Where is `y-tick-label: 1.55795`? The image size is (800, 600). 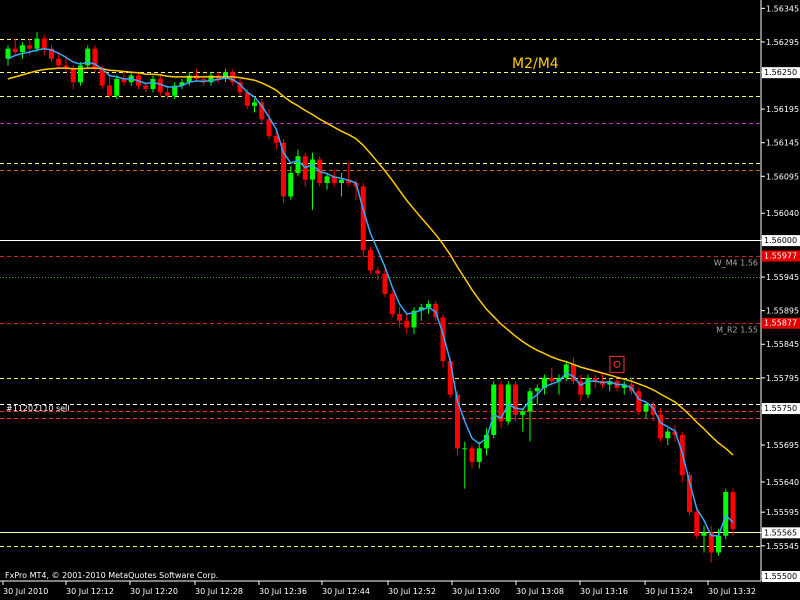 y-tick-label: 1.55795 is located at coordinates (782, 378).